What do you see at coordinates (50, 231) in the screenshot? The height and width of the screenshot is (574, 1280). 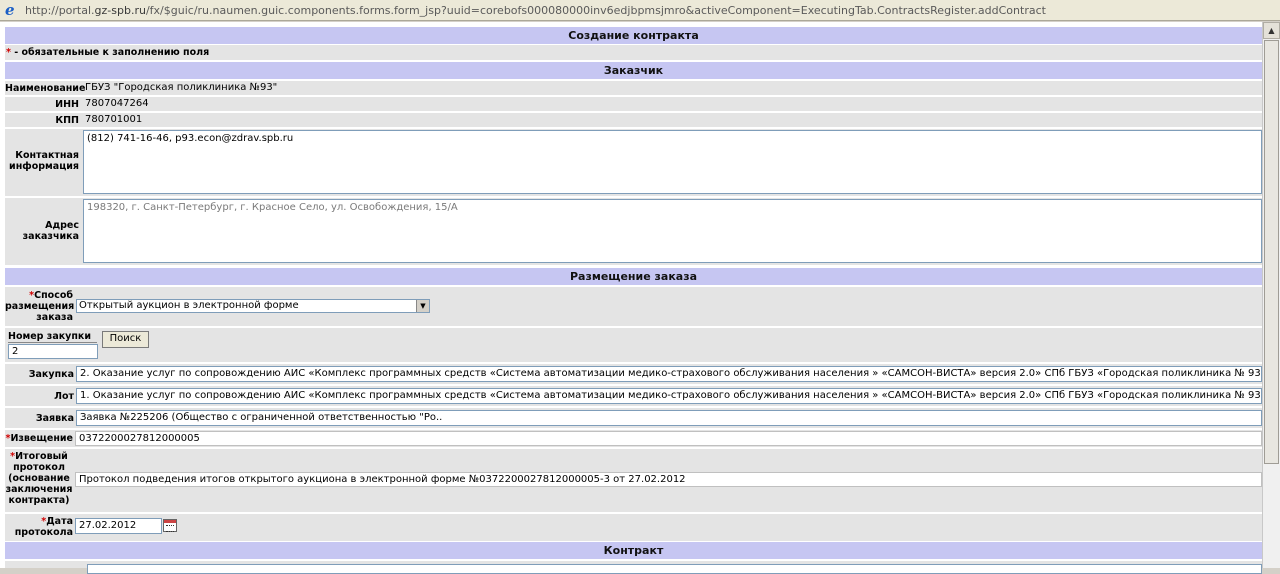 I see `address-label: Адрес заказчика` at bounding box center [50, 231].